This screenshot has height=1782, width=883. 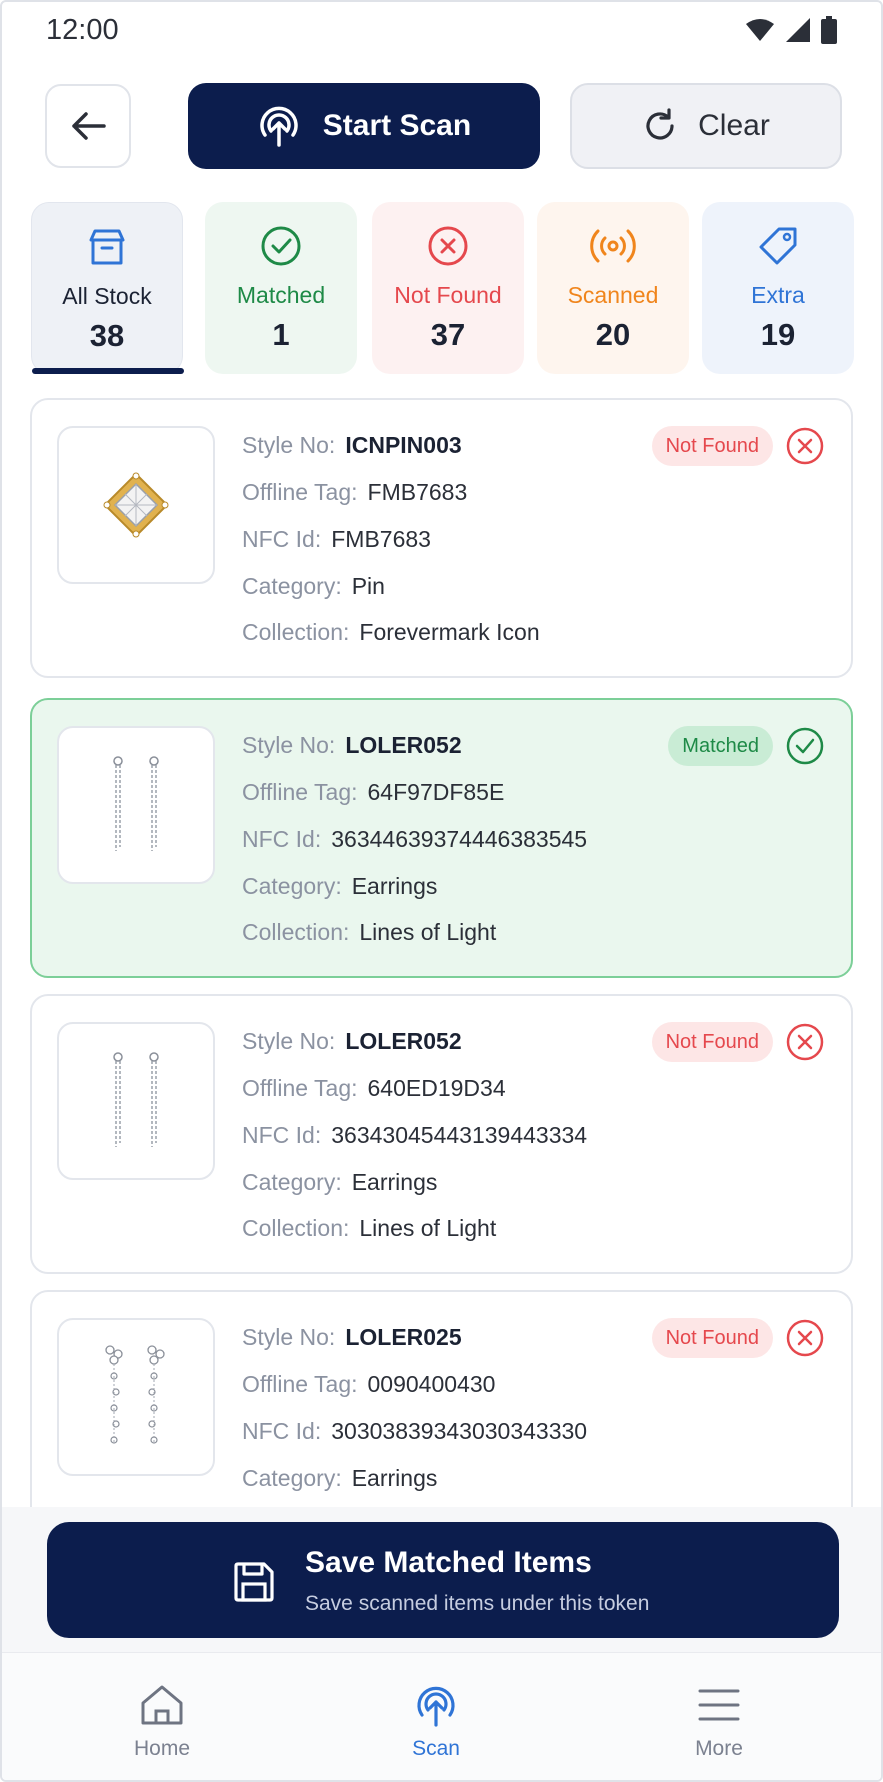 What do you see at coordinates (778, 334) in the screenshot?
I see `stat-count: 19` at bounding box center [778, 334].